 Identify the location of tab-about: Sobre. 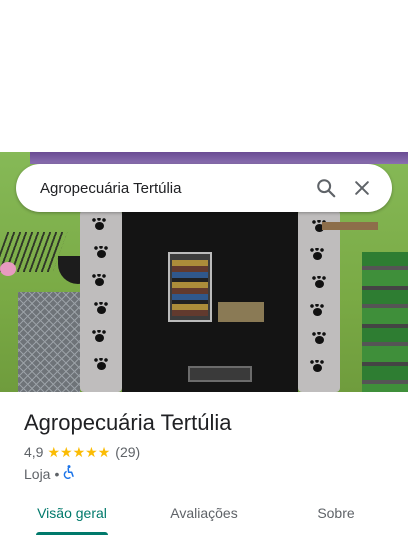
(336, 518).